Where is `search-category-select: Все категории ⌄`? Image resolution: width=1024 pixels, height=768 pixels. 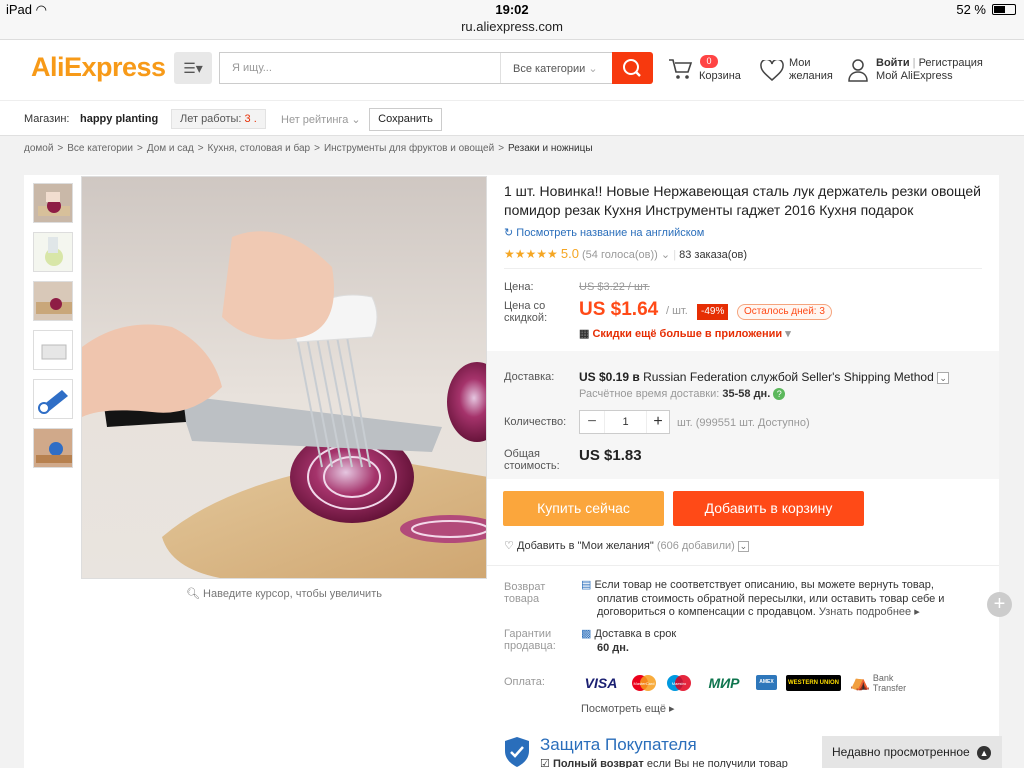
search-category-select: Все категории ⌄ is located at coordinates (557, 68).